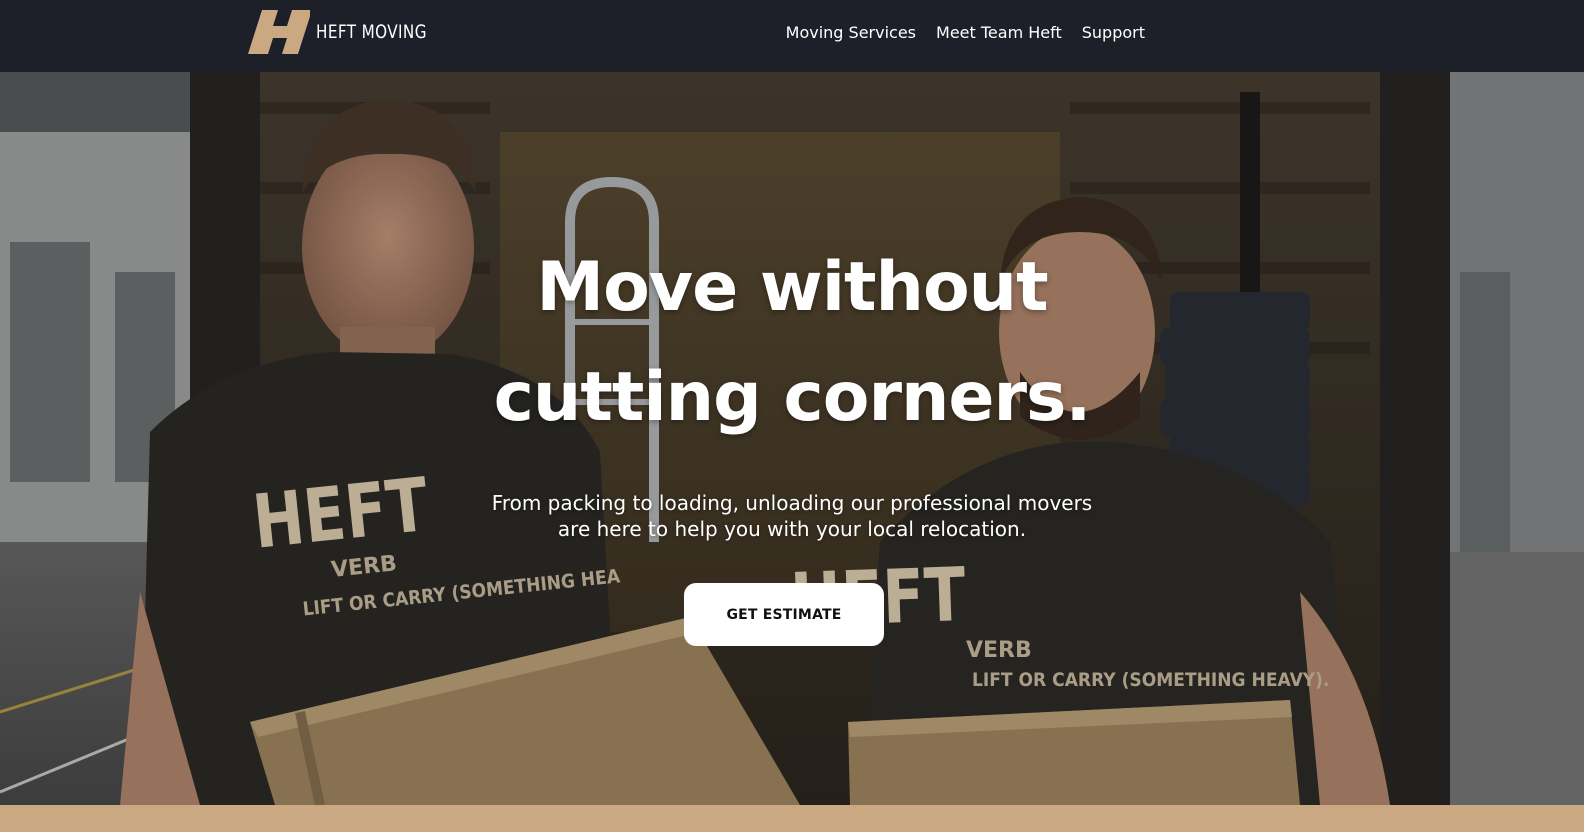  What do you see at coordinates (792, 818) in the screenshot?
I see `accent-band` at bounding box center [792, 818].